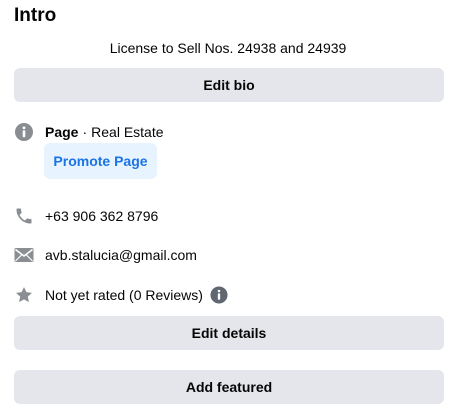 This screenshot has height=420, width=452. I want to click on promote-page-button: Promote Page, so click(100, 161).